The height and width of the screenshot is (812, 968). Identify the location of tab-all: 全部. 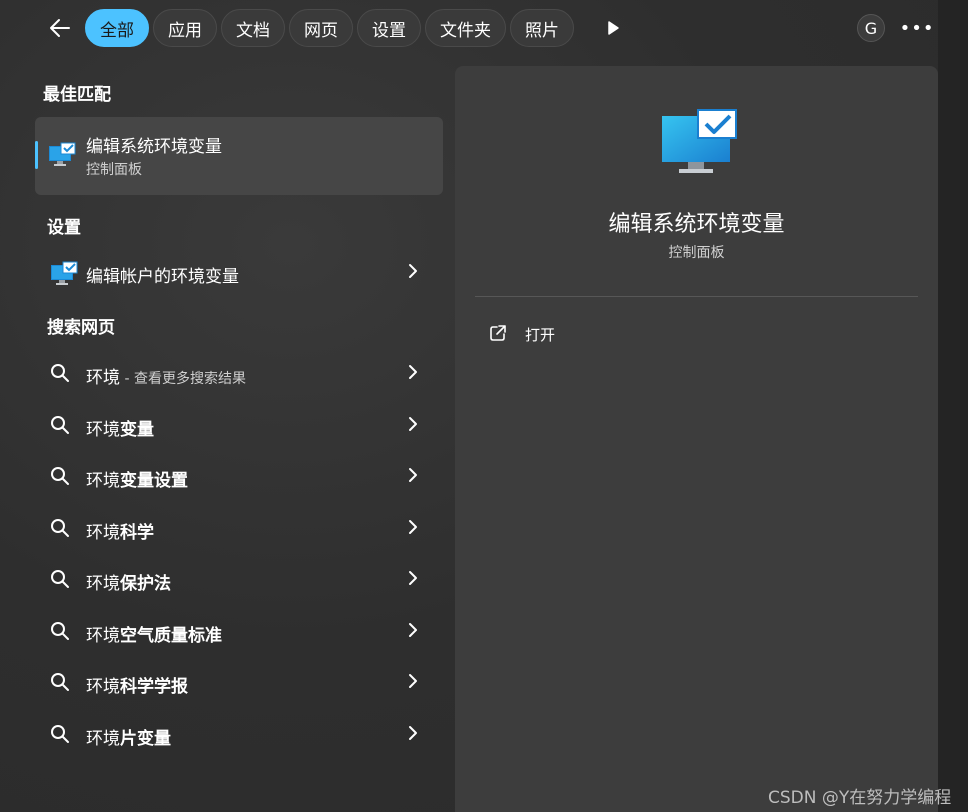
(117, 28).